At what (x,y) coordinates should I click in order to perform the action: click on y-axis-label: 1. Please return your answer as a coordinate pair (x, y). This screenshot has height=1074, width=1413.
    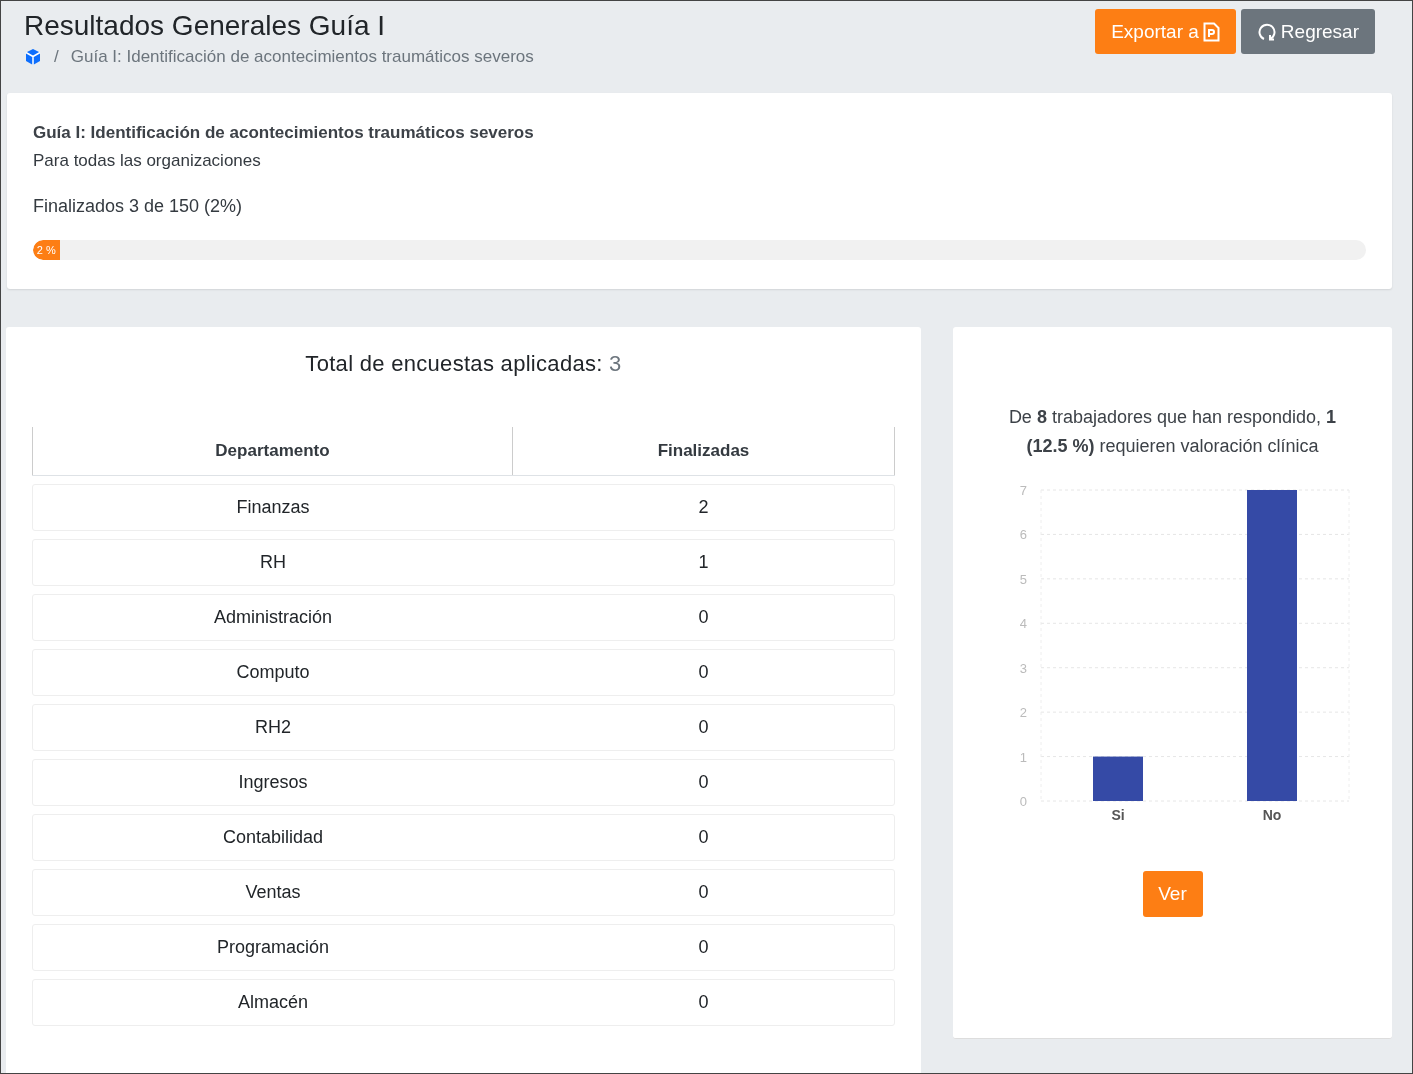
    Looking at the image, I should click on (1023, 757).